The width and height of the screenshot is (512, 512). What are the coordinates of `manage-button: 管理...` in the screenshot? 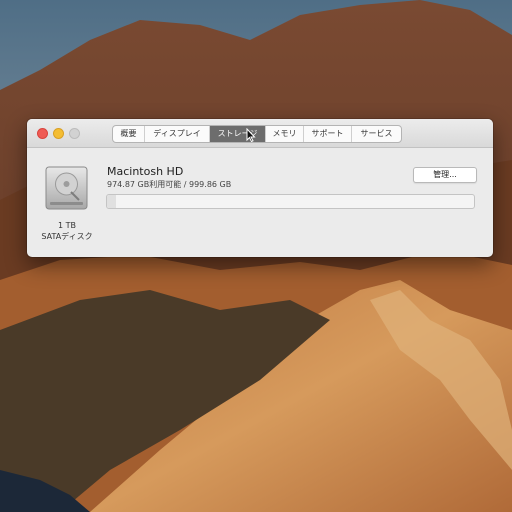 It's located at (445, 175).